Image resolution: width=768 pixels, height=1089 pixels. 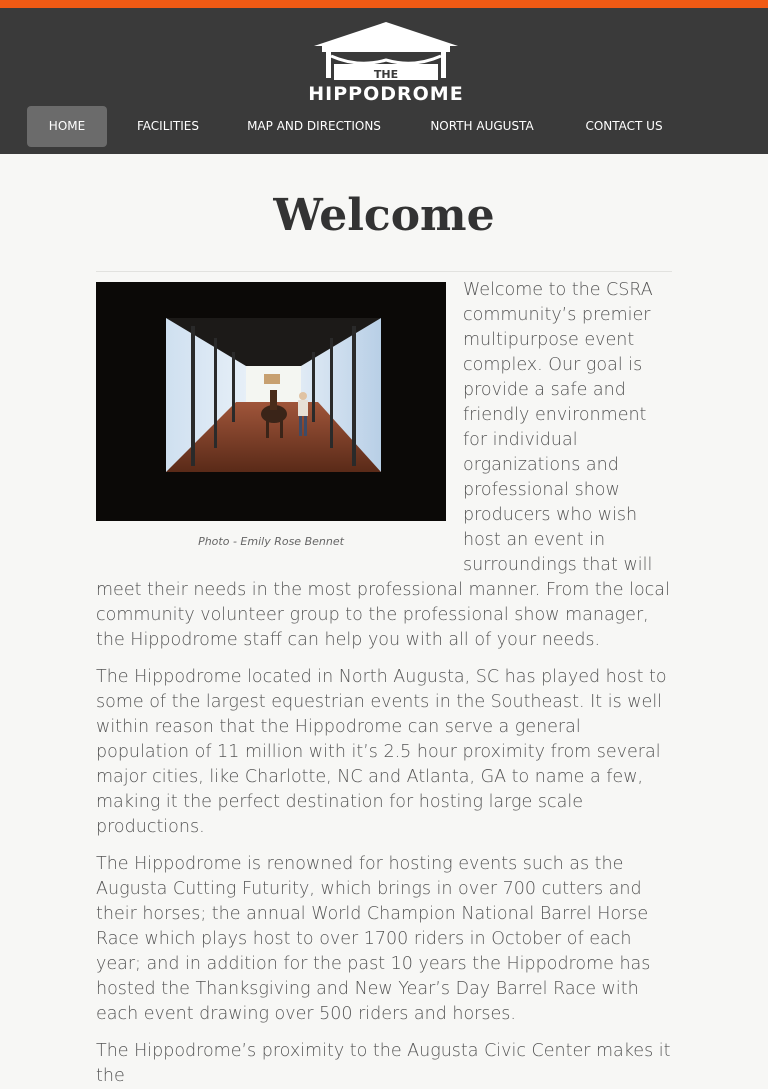 What do you see at coordinates (624, 126) in the screenshot?
I see `nav-contact-us: CONTACT US` at bounding box center [624, 126].